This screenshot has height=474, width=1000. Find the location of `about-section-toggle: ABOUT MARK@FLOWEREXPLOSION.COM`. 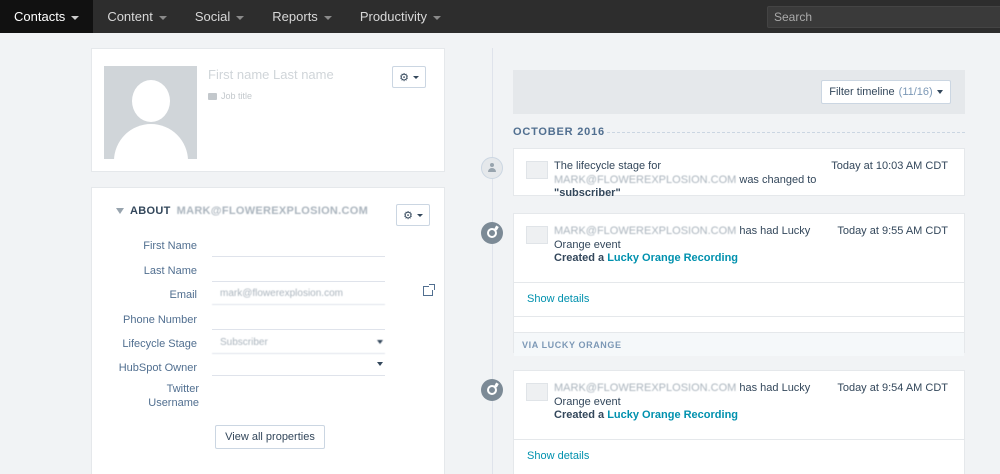

about-section-toggle: ABOUT MARK@FLOWEREXPLOSION.COM is located at coordinates (242, 211).